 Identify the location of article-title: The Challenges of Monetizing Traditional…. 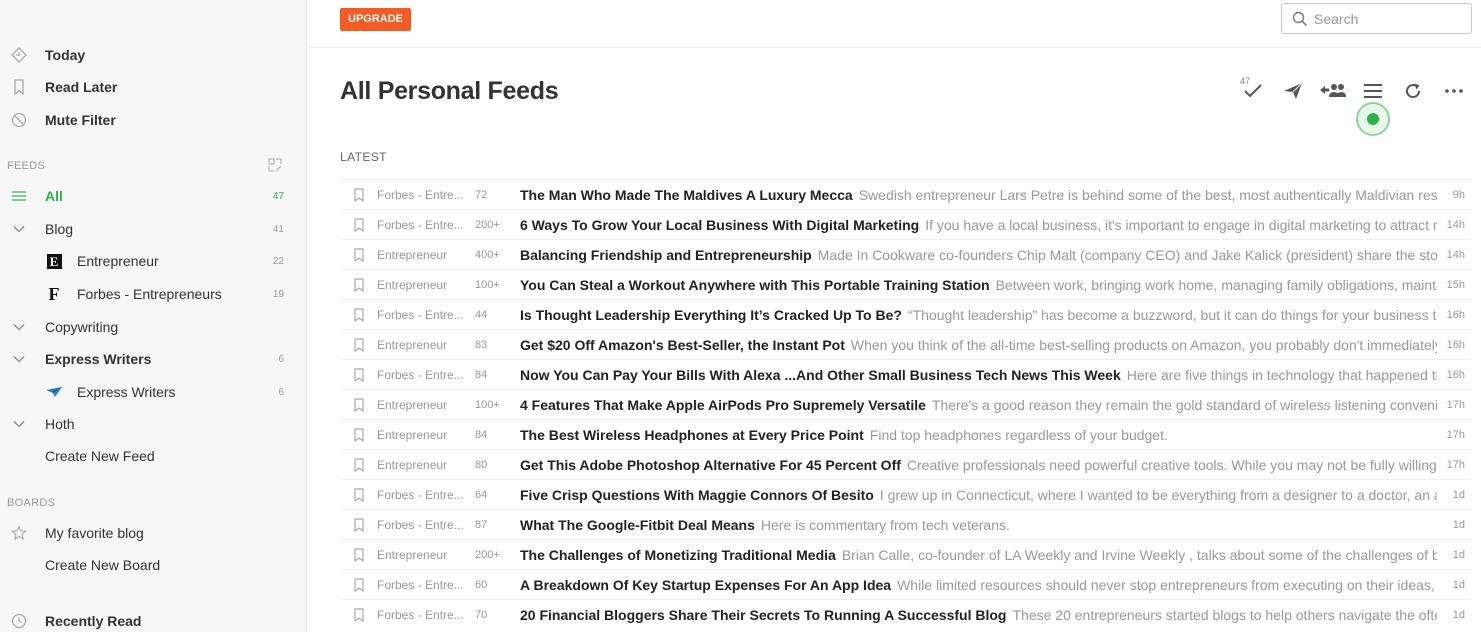
(678, 555).